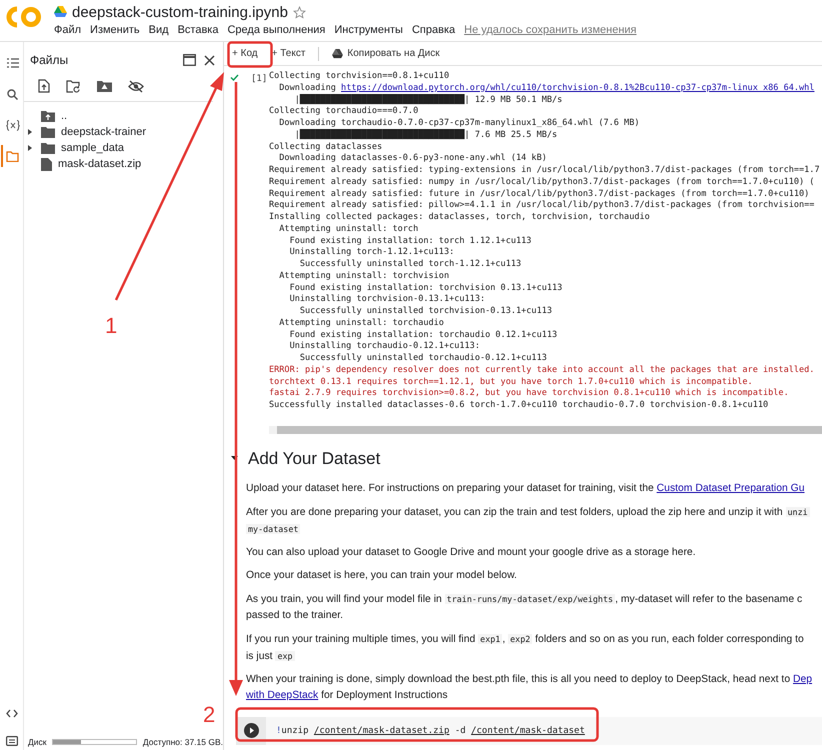  Describe the element at coordinates (426, 136) in the screenshot. I see `output-line: |████████████████████████████████| 7.6 MB 25.5 MB/s` at that location.